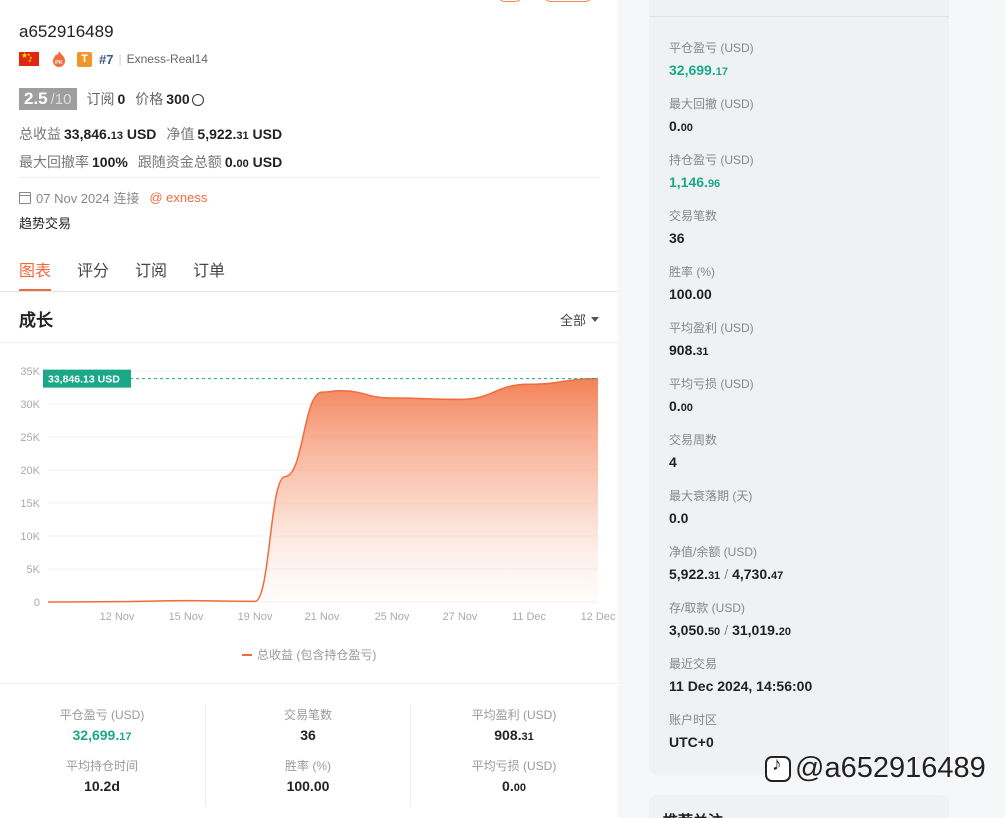 Image resolution: width=1005 pixels, height=818 pixels. Describe the element at coordinates (711, 384) in the screenshot. I see `metric-label: 平均亏损 (USD)` at that location.